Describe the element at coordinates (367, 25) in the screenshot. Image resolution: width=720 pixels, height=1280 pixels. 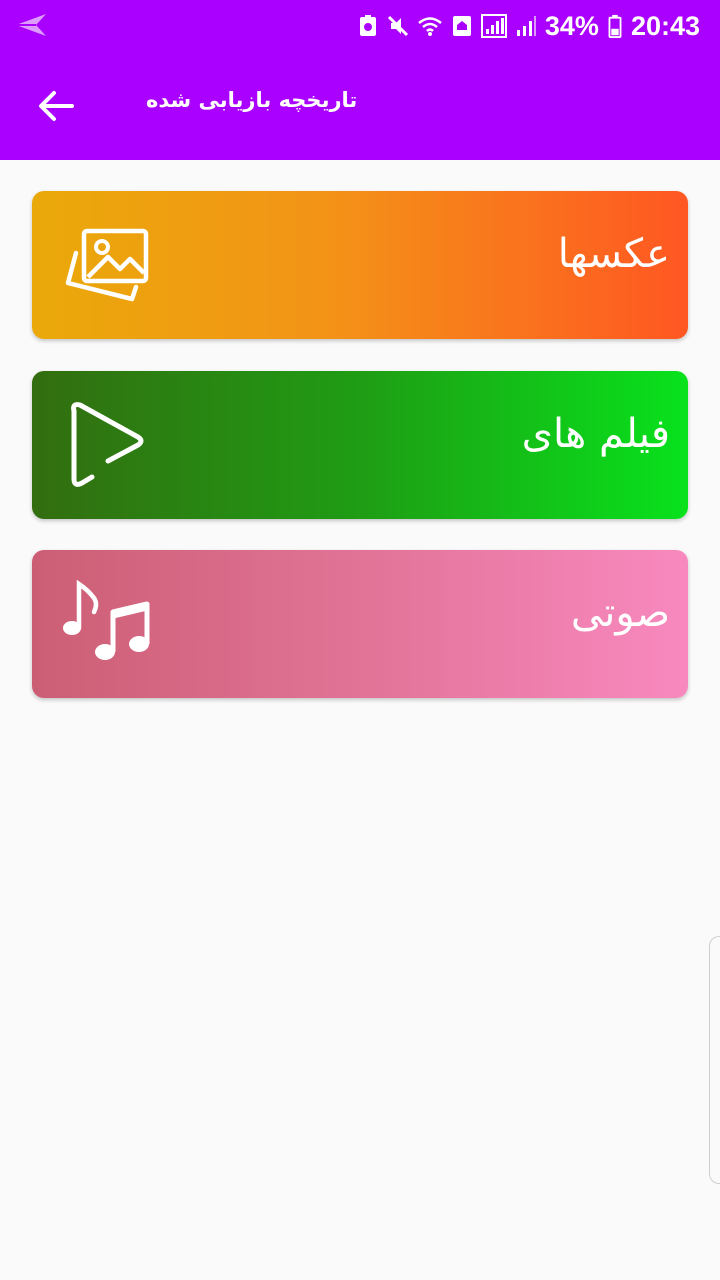
I see `battery-saver-icon` at that location.